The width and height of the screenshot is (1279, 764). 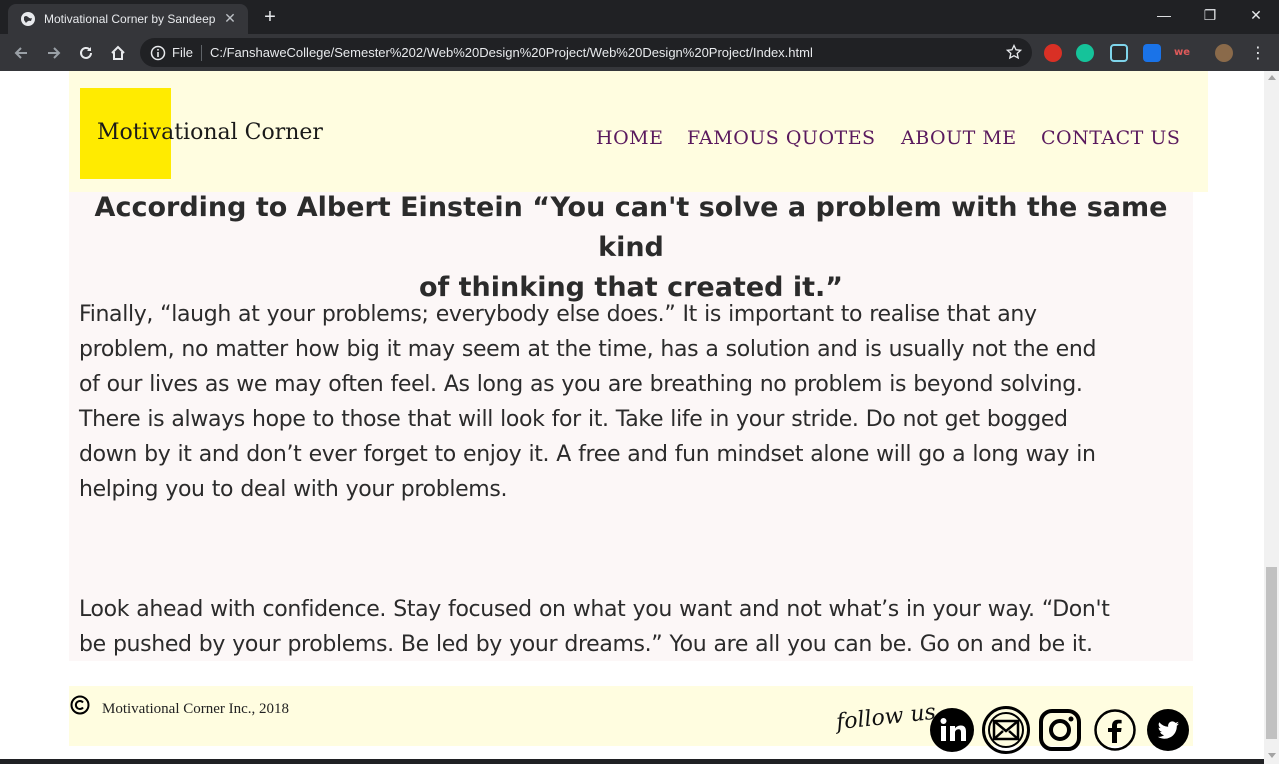 I want to click on home-icon, so click(x=118, y=52).